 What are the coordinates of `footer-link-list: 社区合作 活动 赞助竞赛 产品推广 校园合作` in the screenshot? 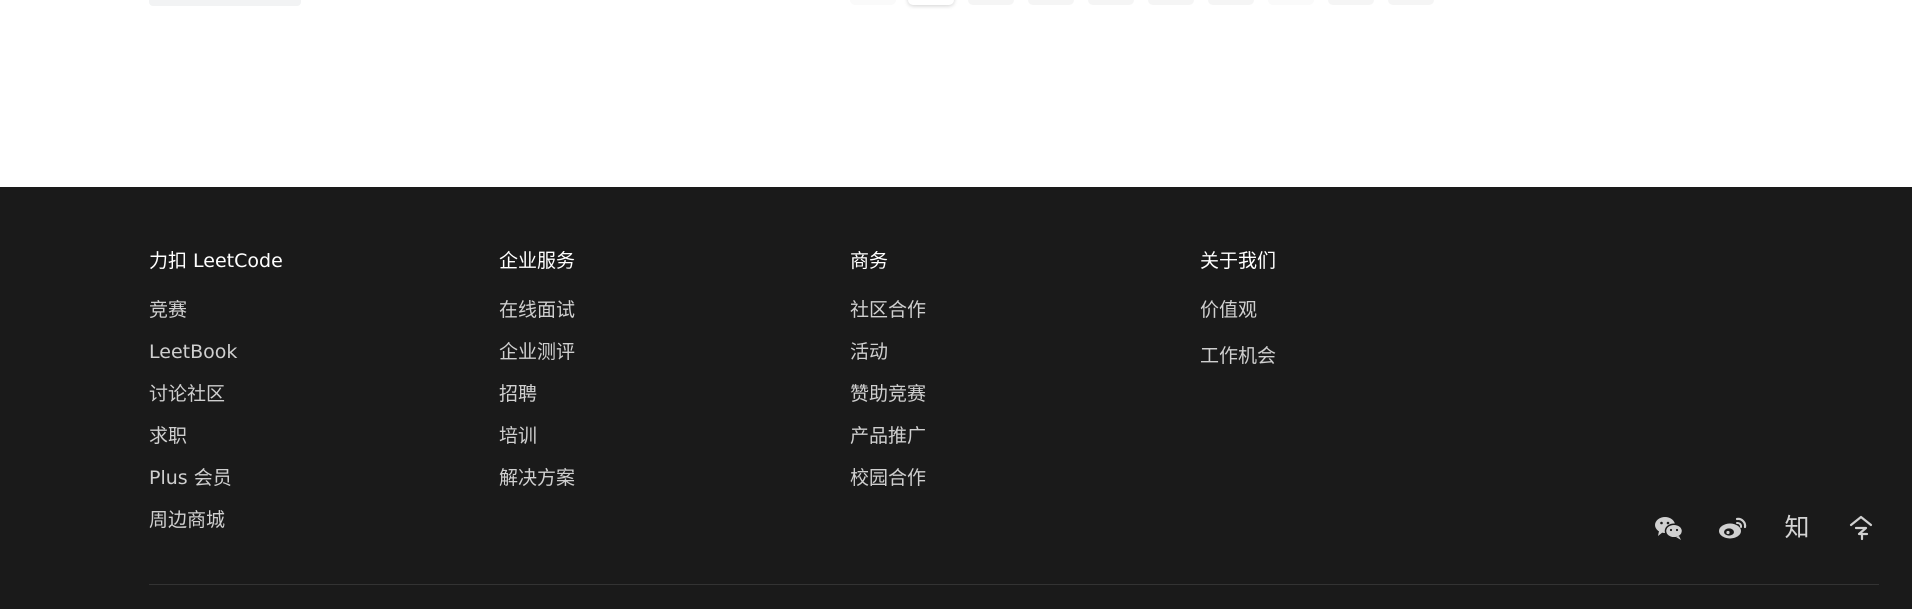 It's located at (888, 394).